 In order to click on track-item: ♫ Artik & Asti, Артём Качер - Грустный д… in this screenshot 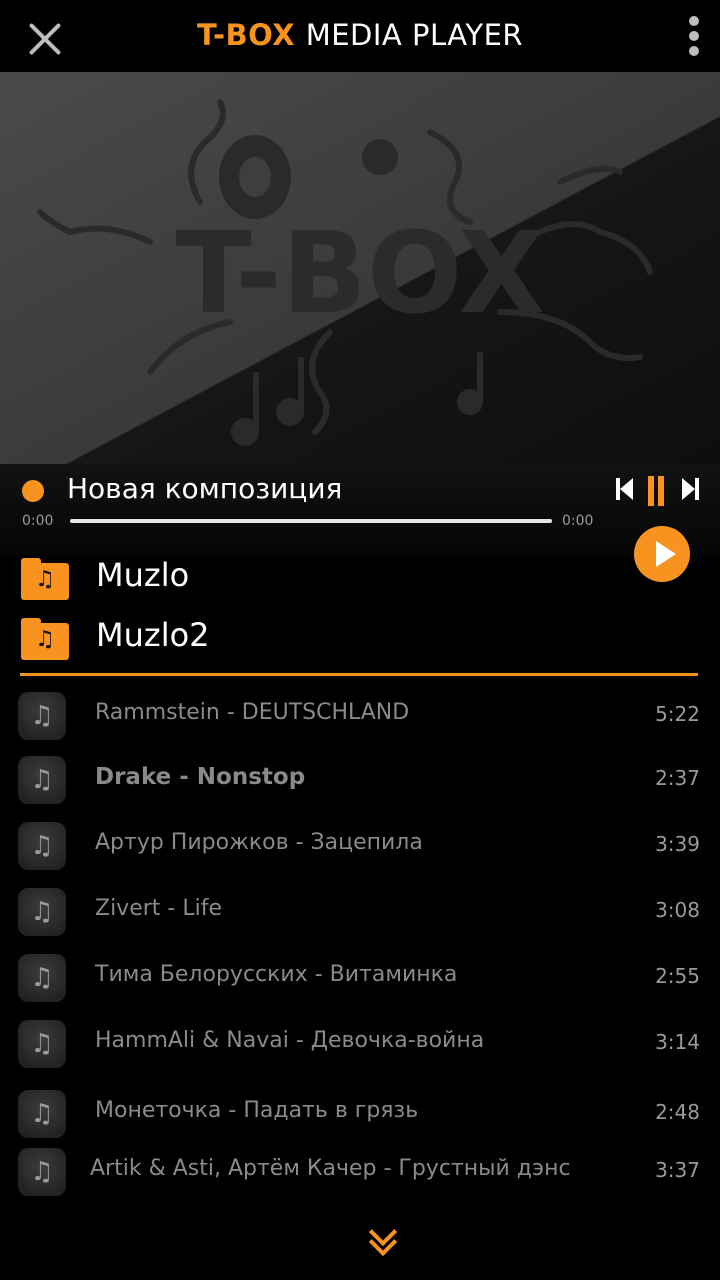, I will do `click(360, 1172)`.